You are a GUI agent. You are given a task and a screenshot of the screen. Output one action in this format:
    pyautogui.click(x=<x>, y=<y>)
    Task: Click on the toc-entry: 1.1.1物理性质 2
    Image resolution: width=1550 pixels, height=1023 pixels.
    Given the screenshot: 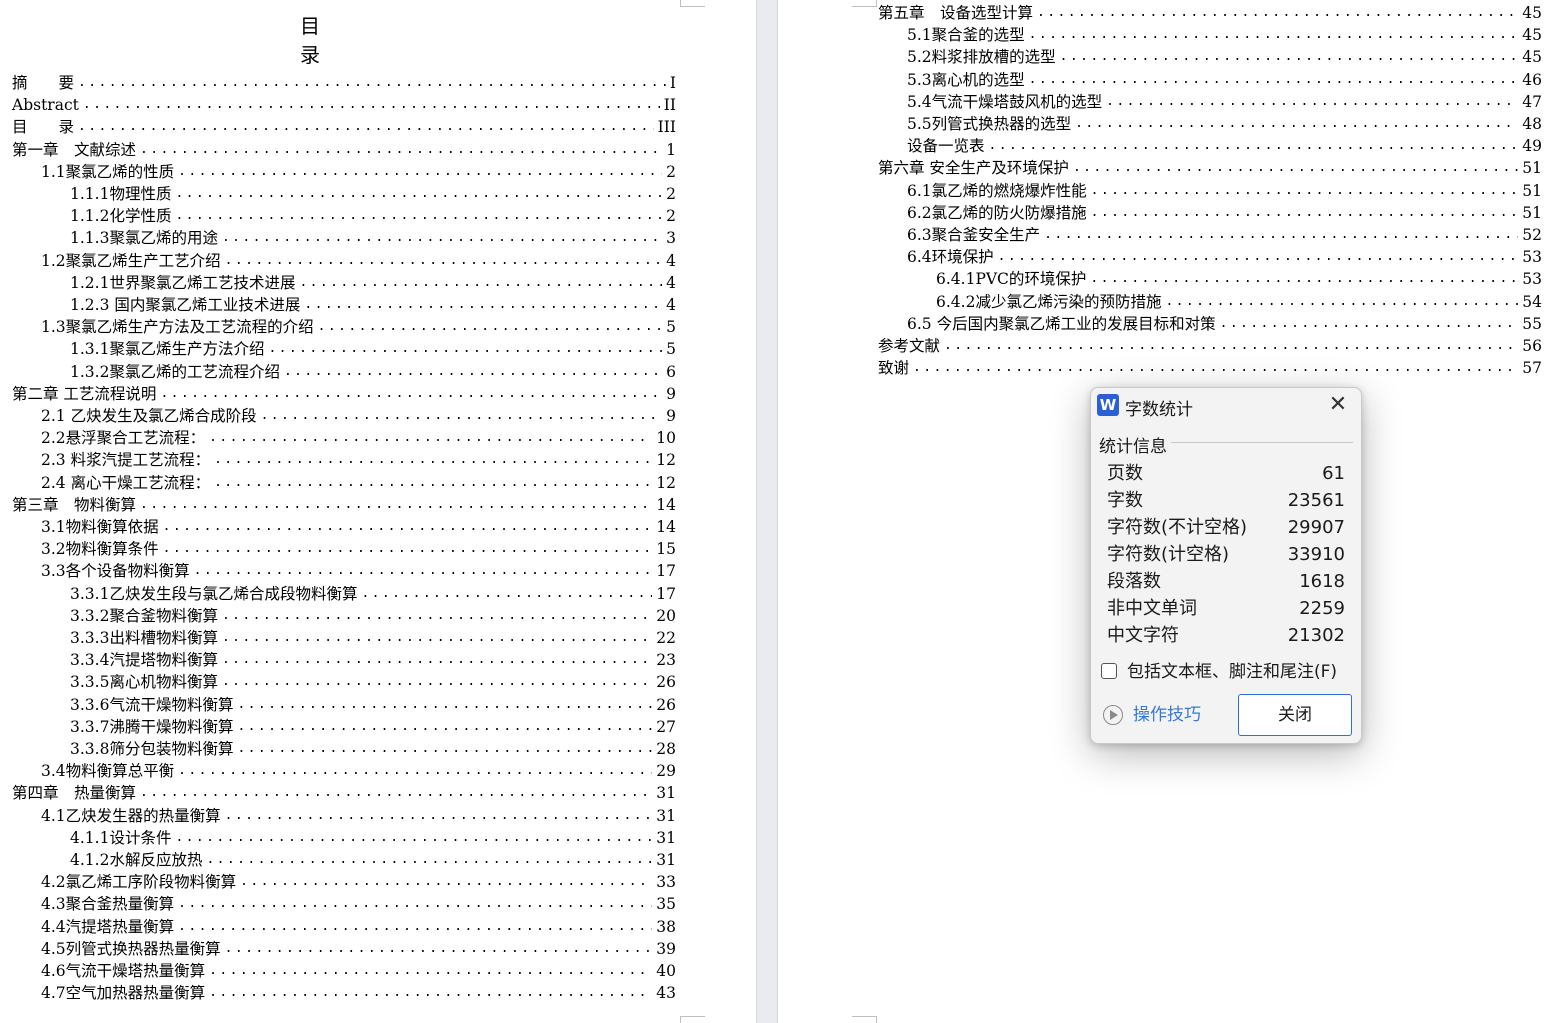 What is the action you would take?
    pyautogui.click(x=373, y=192)
    